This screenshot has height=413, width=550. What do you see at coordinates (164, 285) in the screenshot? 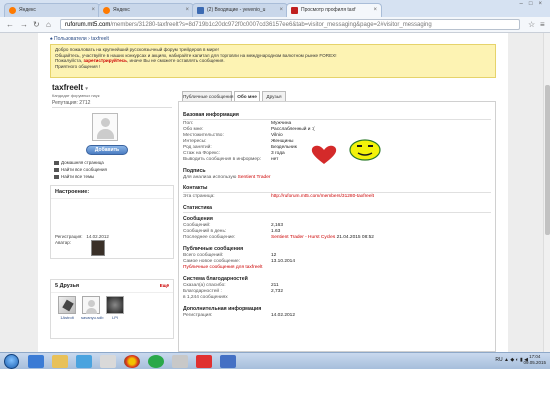
I see `all-friends-link: Ещё` at bounding box center [164, 285].